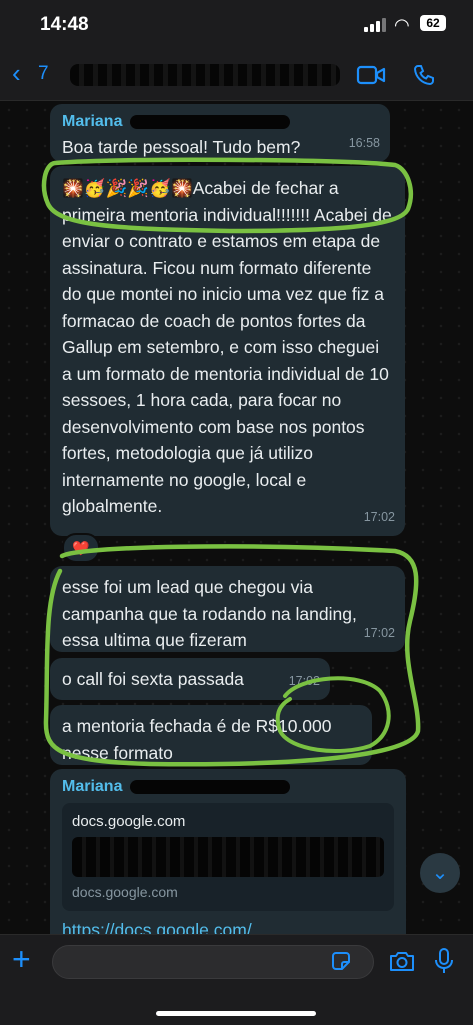 This screenshot has width=473, height=1025. What do you see at coordinates (236, 979) in the screenshot?
I see `message-input-bar: +` at bounding box center [236, 979].